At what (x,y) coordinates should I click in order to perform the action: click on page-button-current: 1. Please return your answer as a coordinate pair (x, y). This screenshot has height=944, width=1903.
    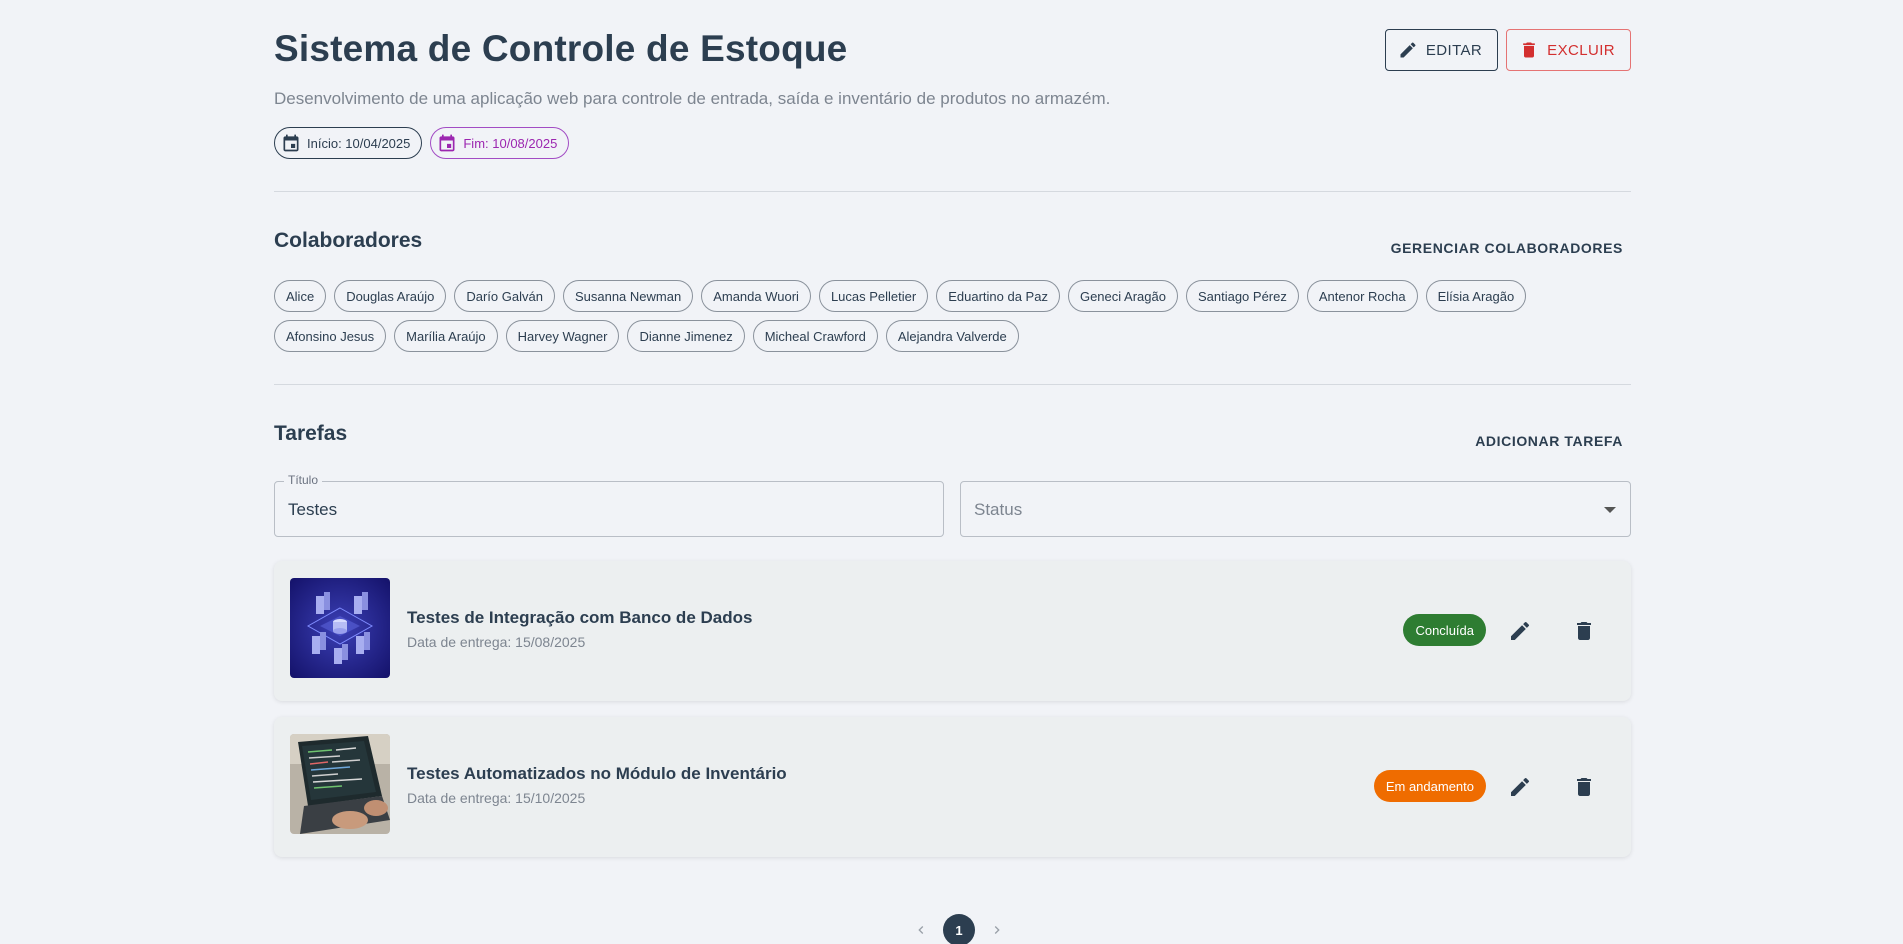
    Looking at the image, I should click on (959, 929).